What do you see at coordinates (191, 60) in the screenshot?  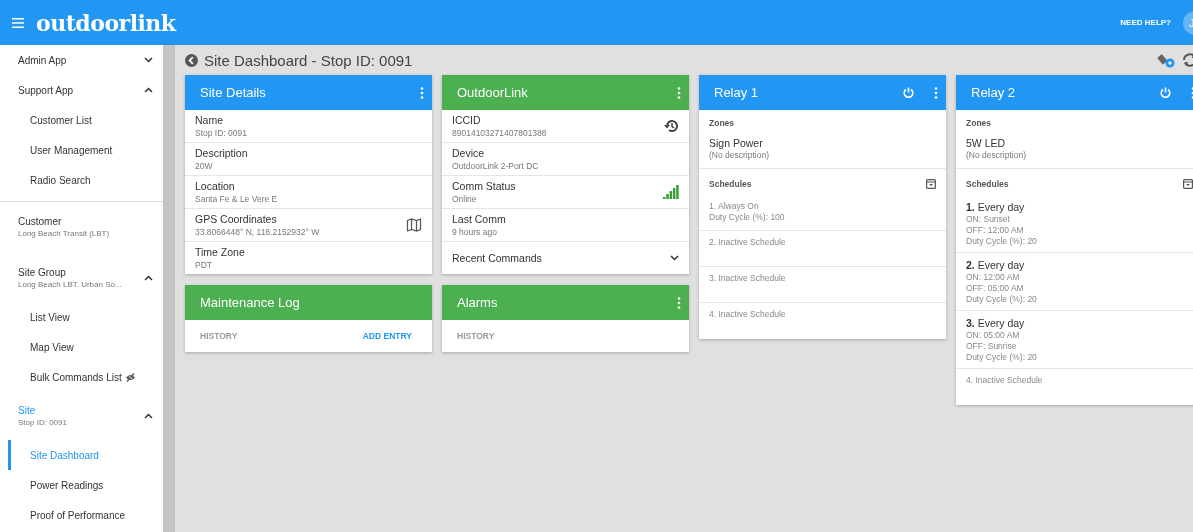 I see `back-icon` at bounding box center [191, 60].